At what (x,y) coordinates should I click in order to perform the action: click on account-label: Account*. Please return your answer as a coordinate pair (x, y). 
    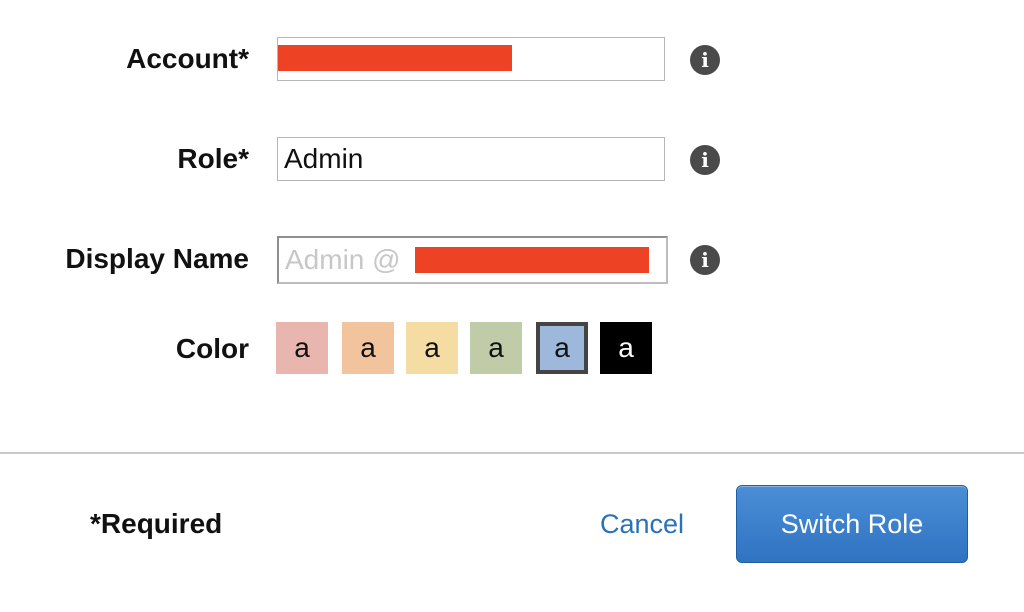
    Looking at the image, I should click on (187, 58).